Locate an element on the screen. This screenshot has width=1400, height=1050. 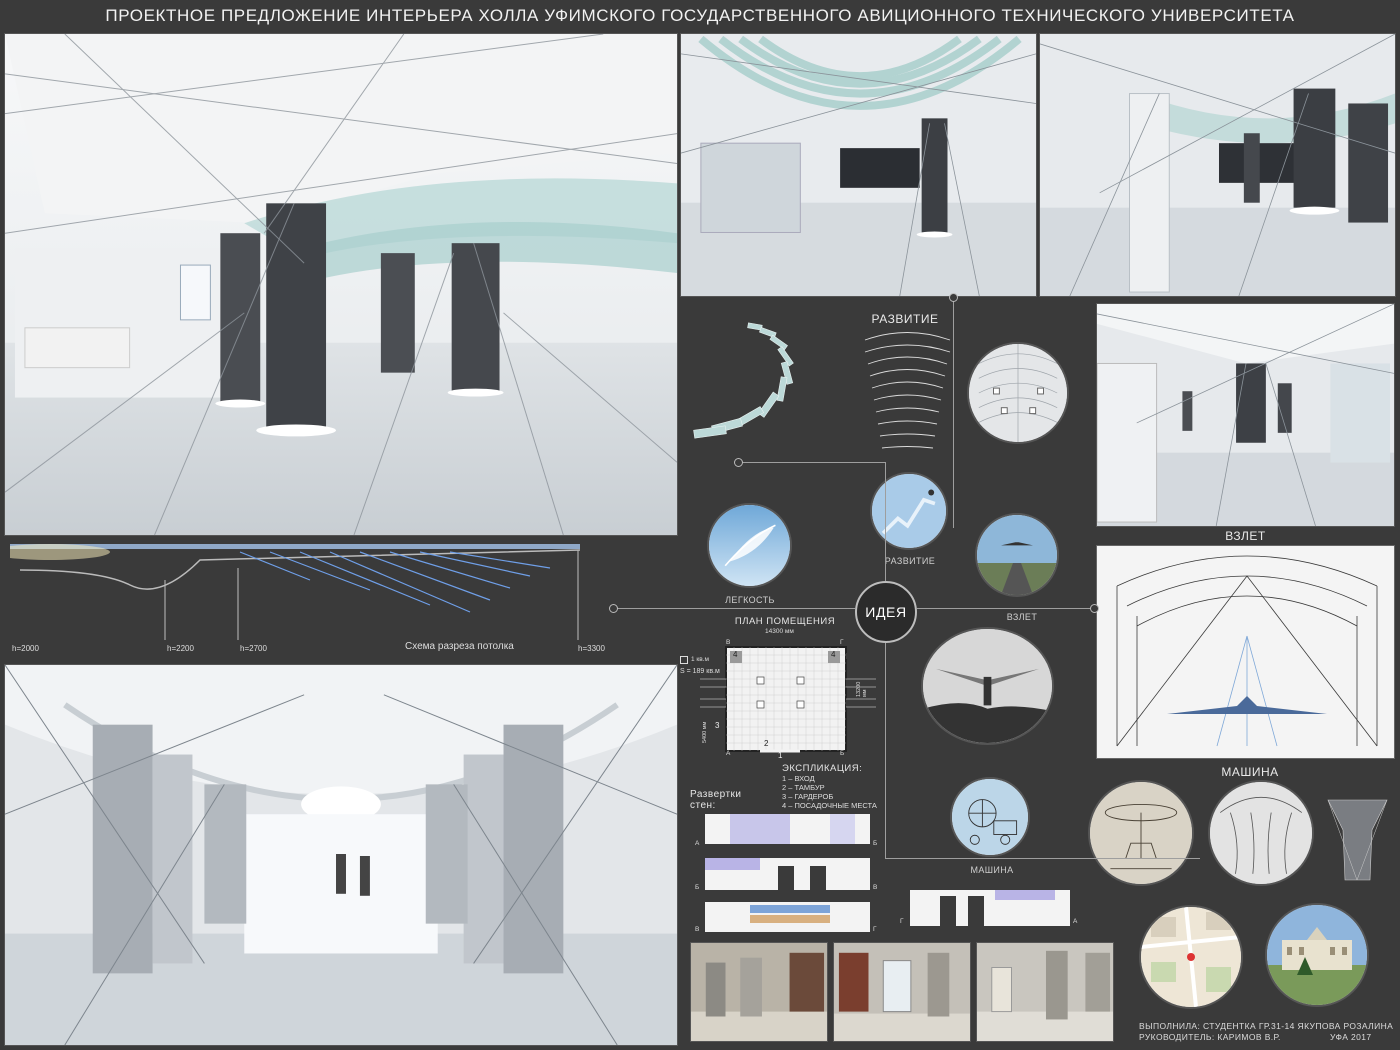
explication-item-3: 3 – ГАРДЕРОБ is located at coordinates (808, 796).